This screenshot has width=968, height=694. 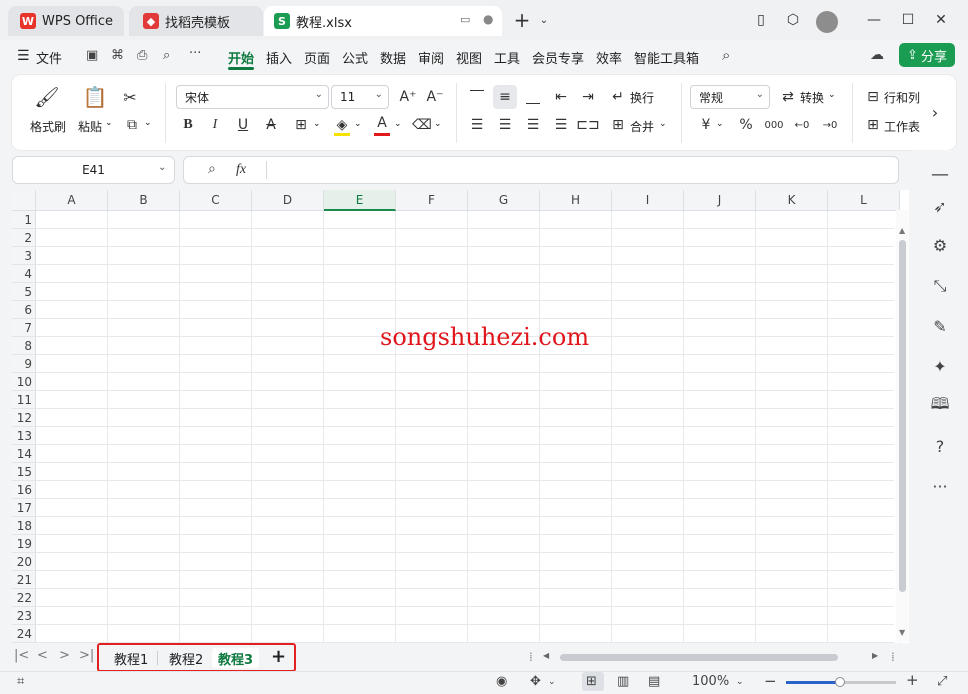 What do you see at coordinates (241, 170) in the screenshot?
I see `insert-function-button: fx` at bounding box center [241, 170].